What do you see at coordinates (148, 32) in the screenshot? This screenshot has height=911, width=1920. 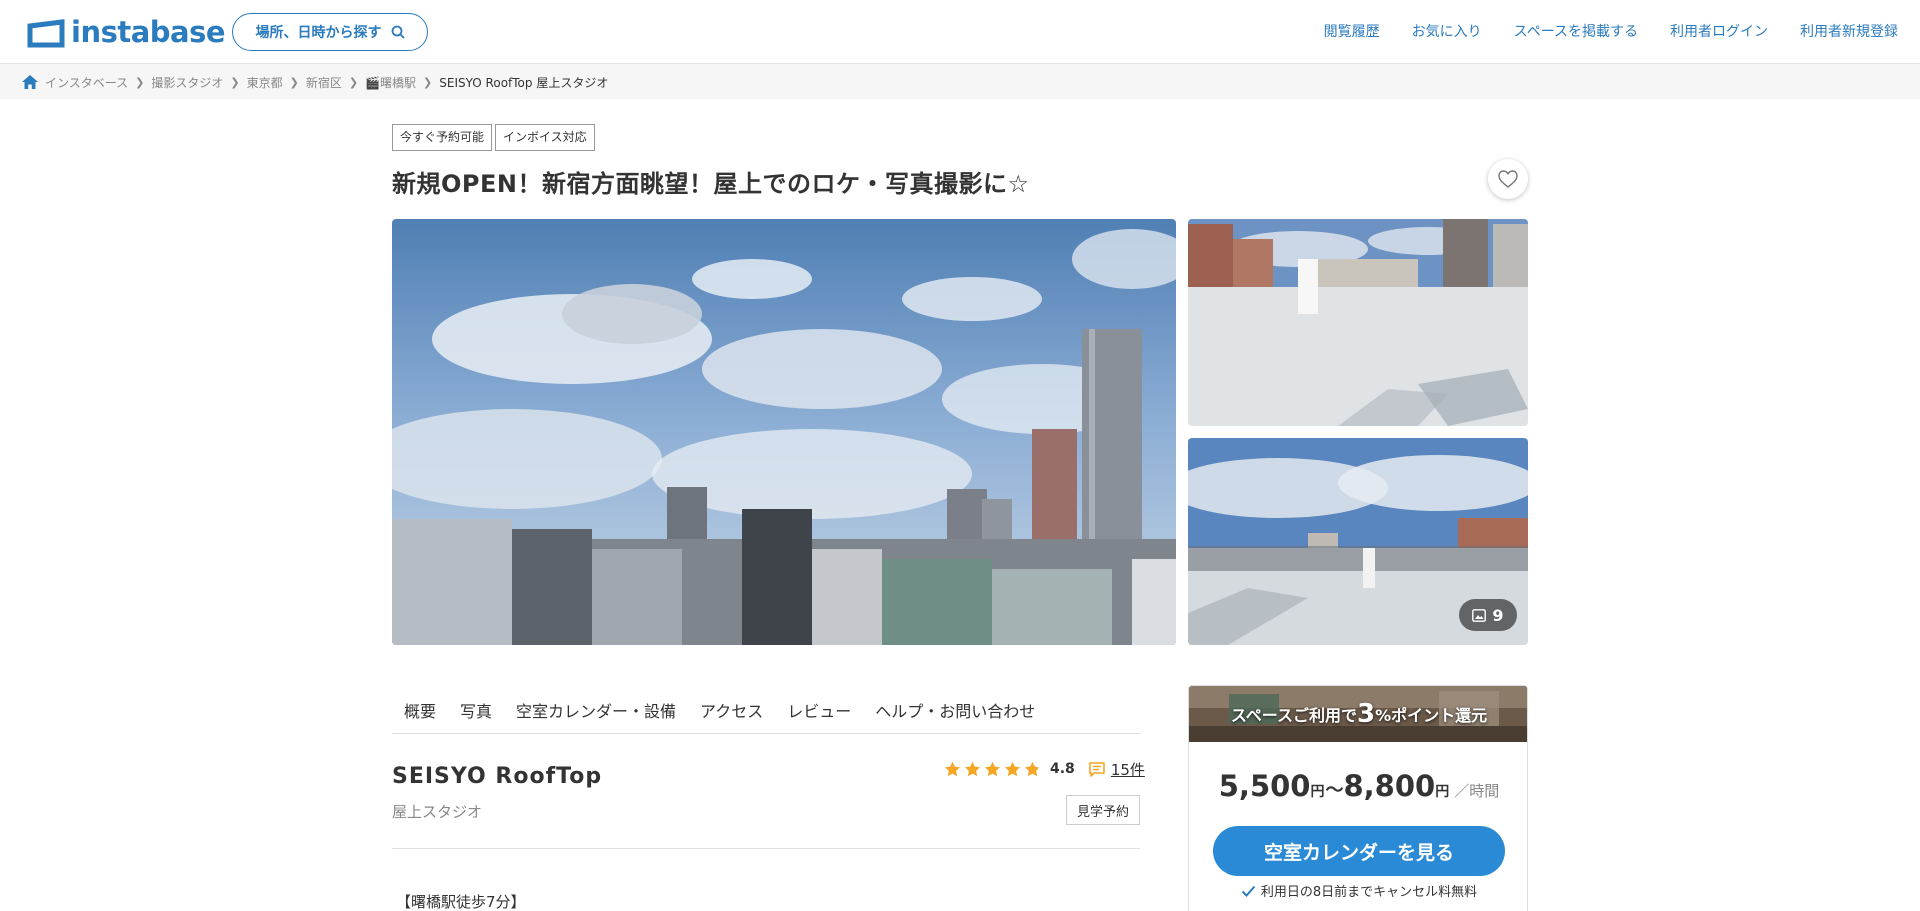 I see `logo-text: instabase` at bounding box center [148, 32].